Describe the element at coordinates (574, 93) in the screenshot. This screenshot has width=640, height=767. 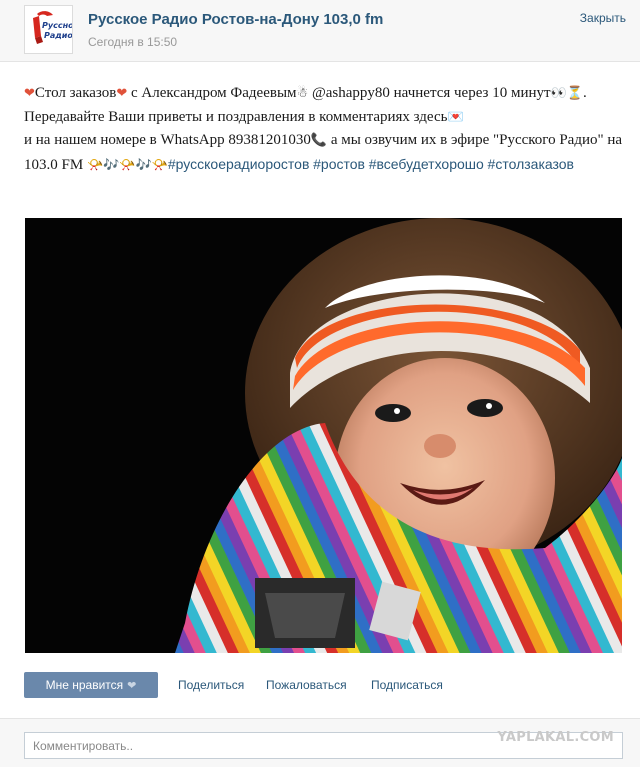
I see `hourglass-icon: ⏳` at that location.